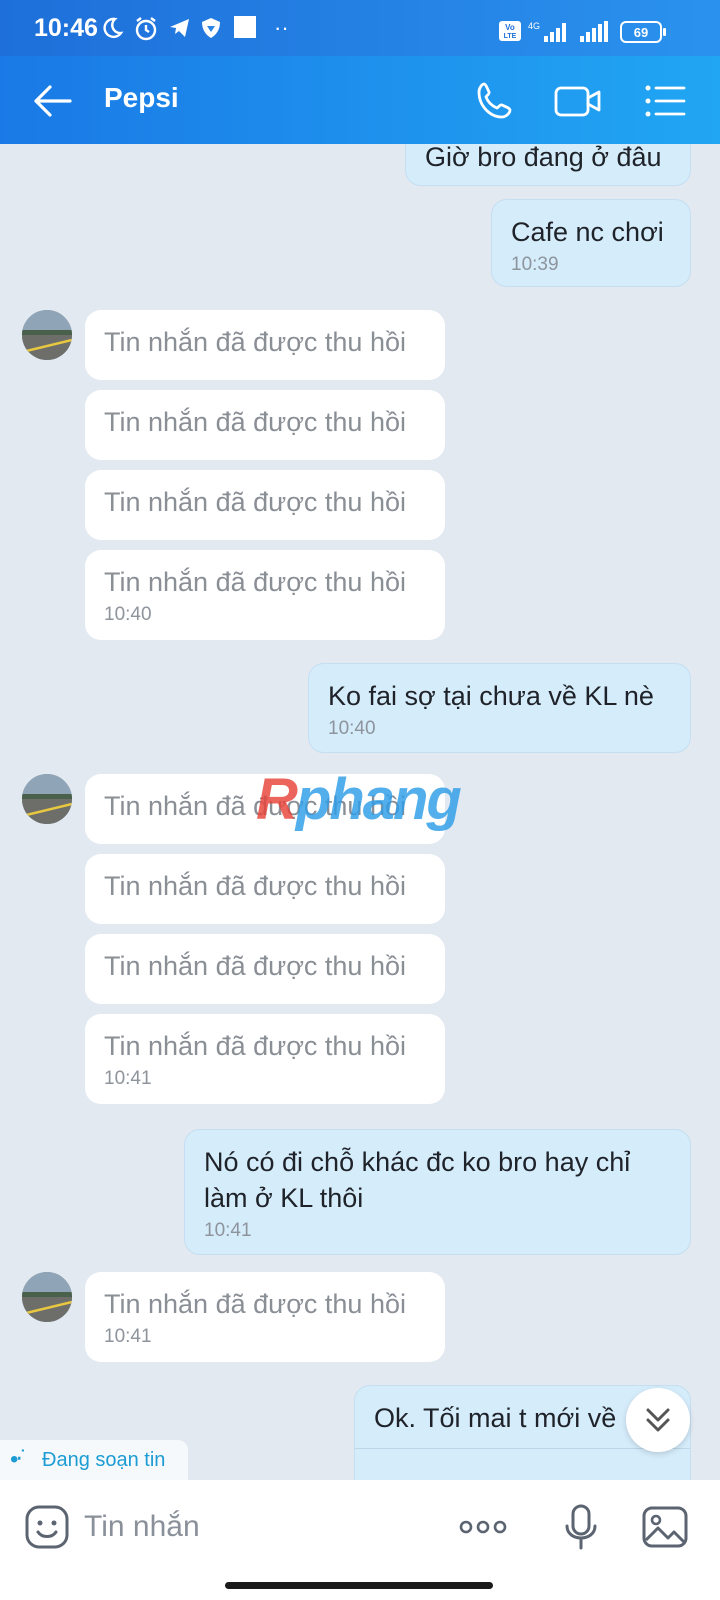  Describe the element at coordinates (550, 34) in the screenshot. I see `signal-4g-icon: 4G` at that location.